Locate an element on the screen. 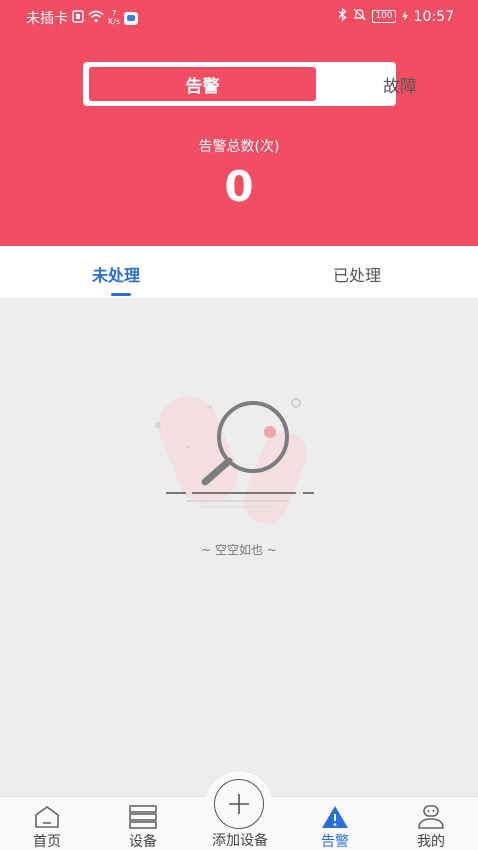 The width and height of the screenshot is (478, 850). nav-item-home: 首页 is located at coordinates (47, 823).